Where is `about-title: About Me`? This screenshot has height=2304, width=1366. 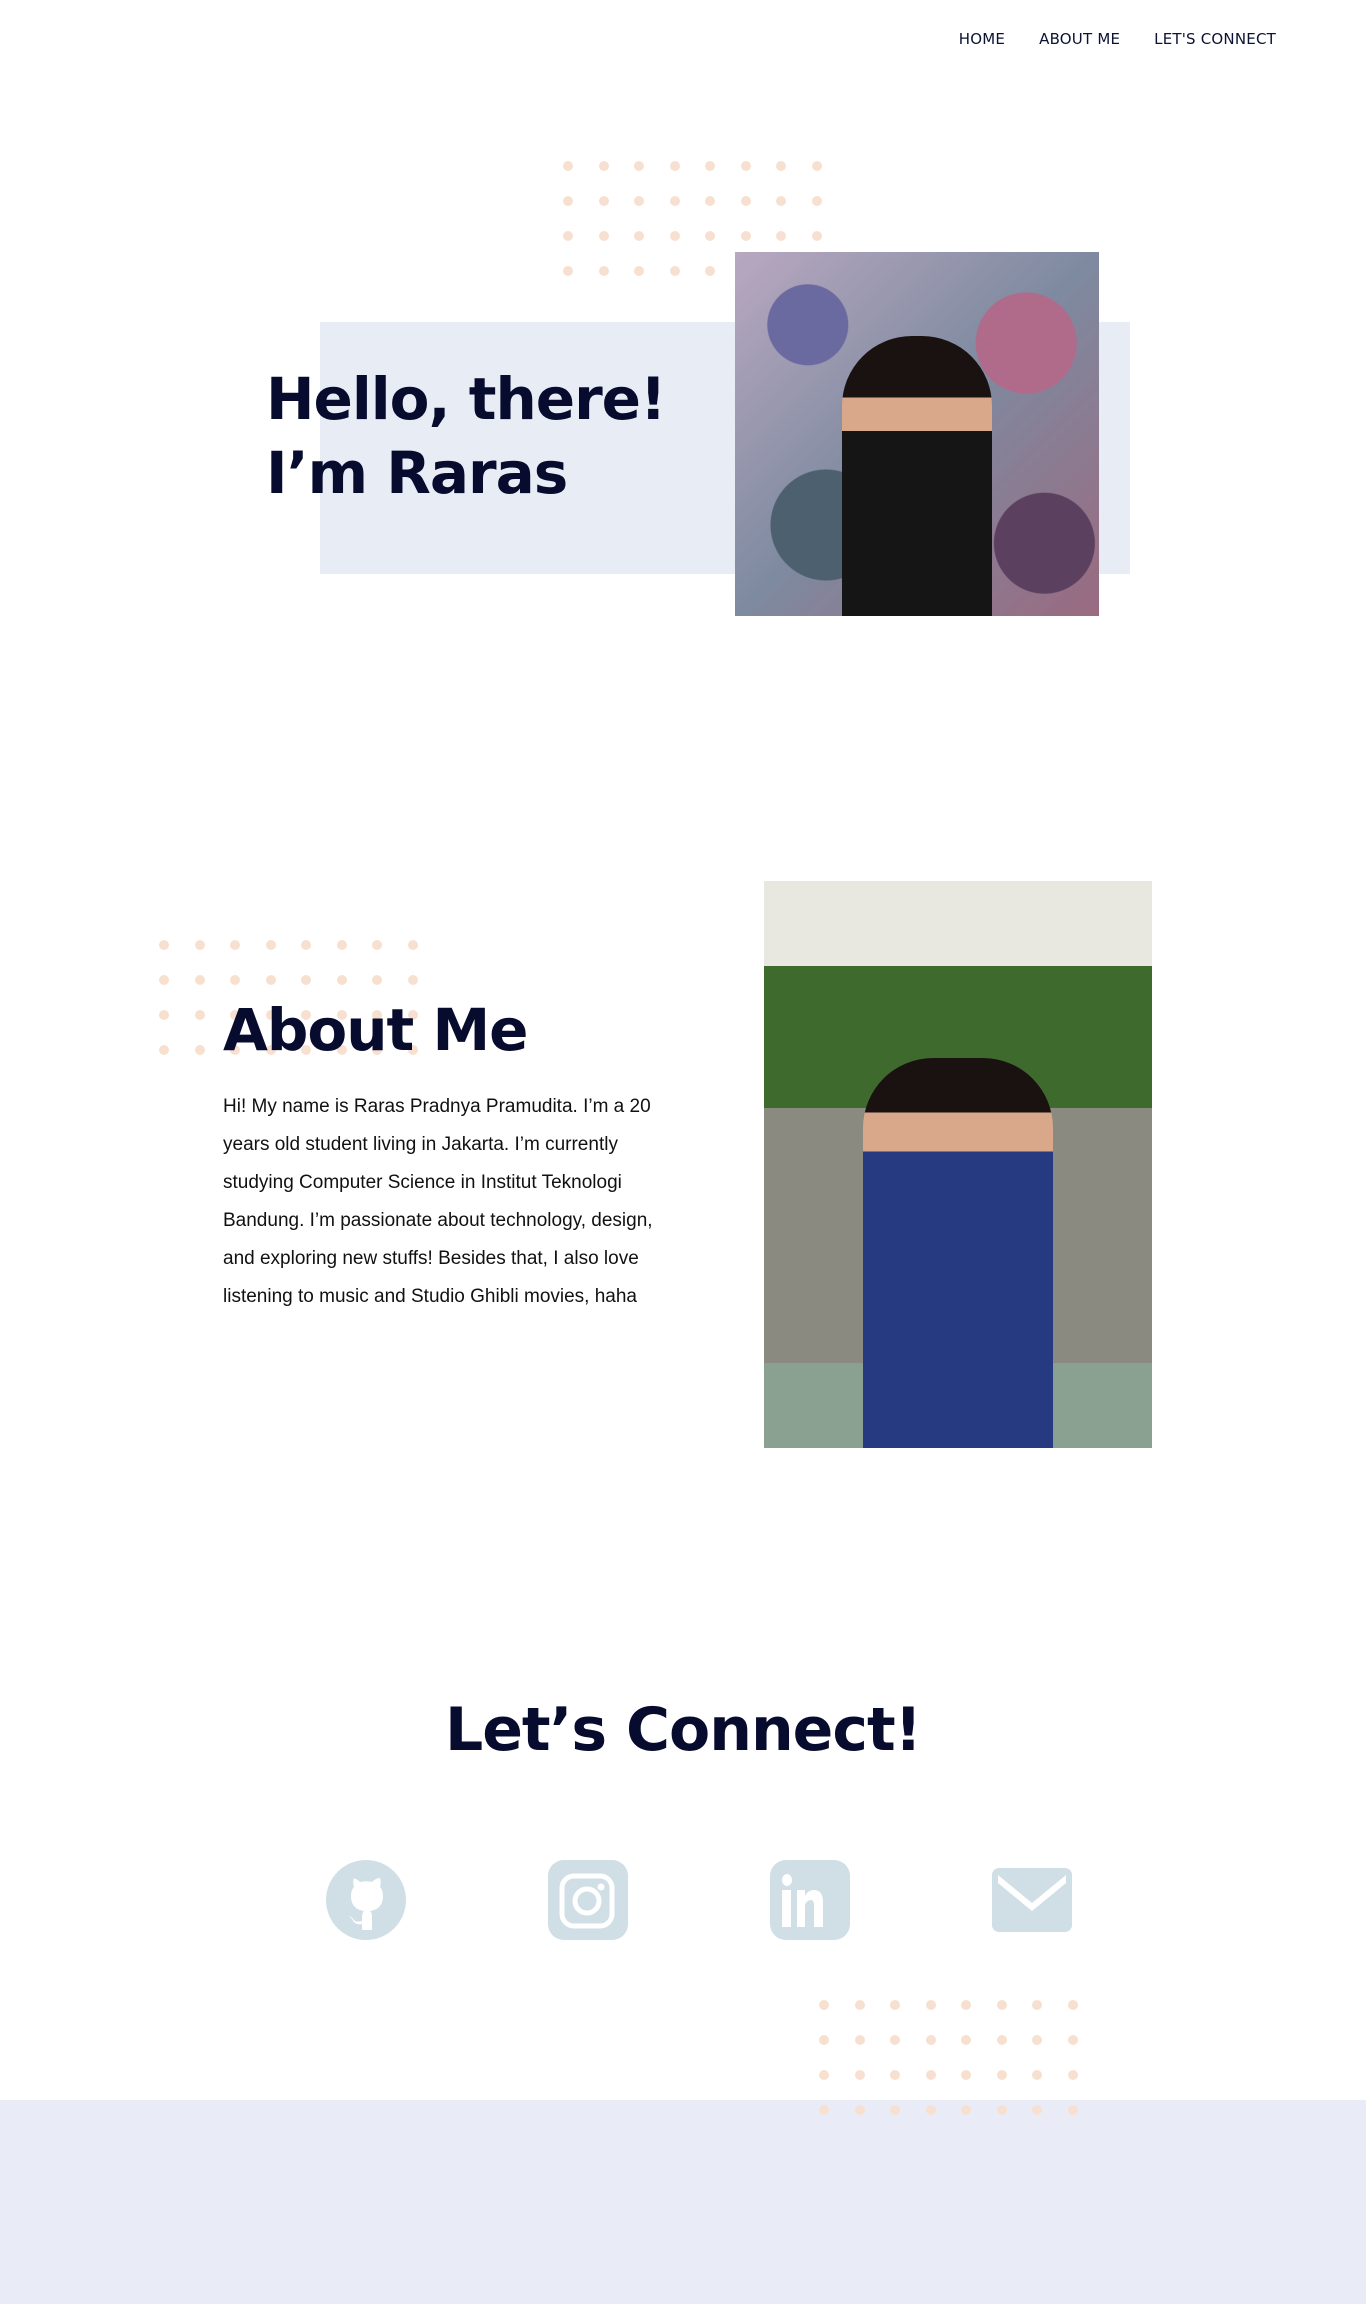
about-title: About Me is located at coordinates (376, 1030).